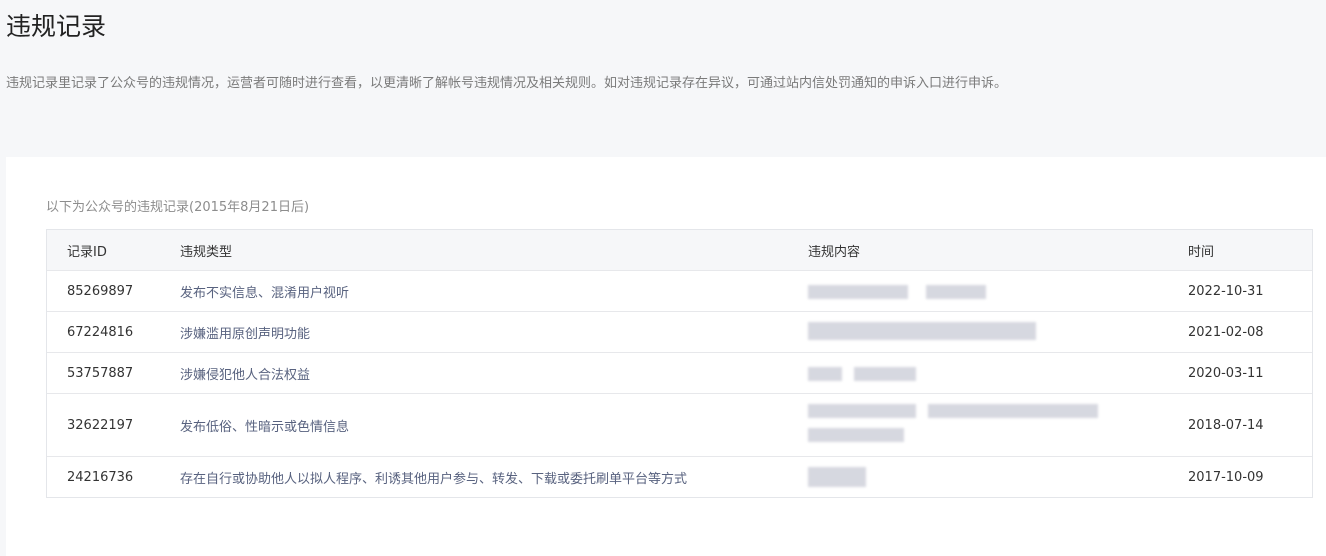  I want to click on record-time: 2022-10-31, so click(1226, 291).